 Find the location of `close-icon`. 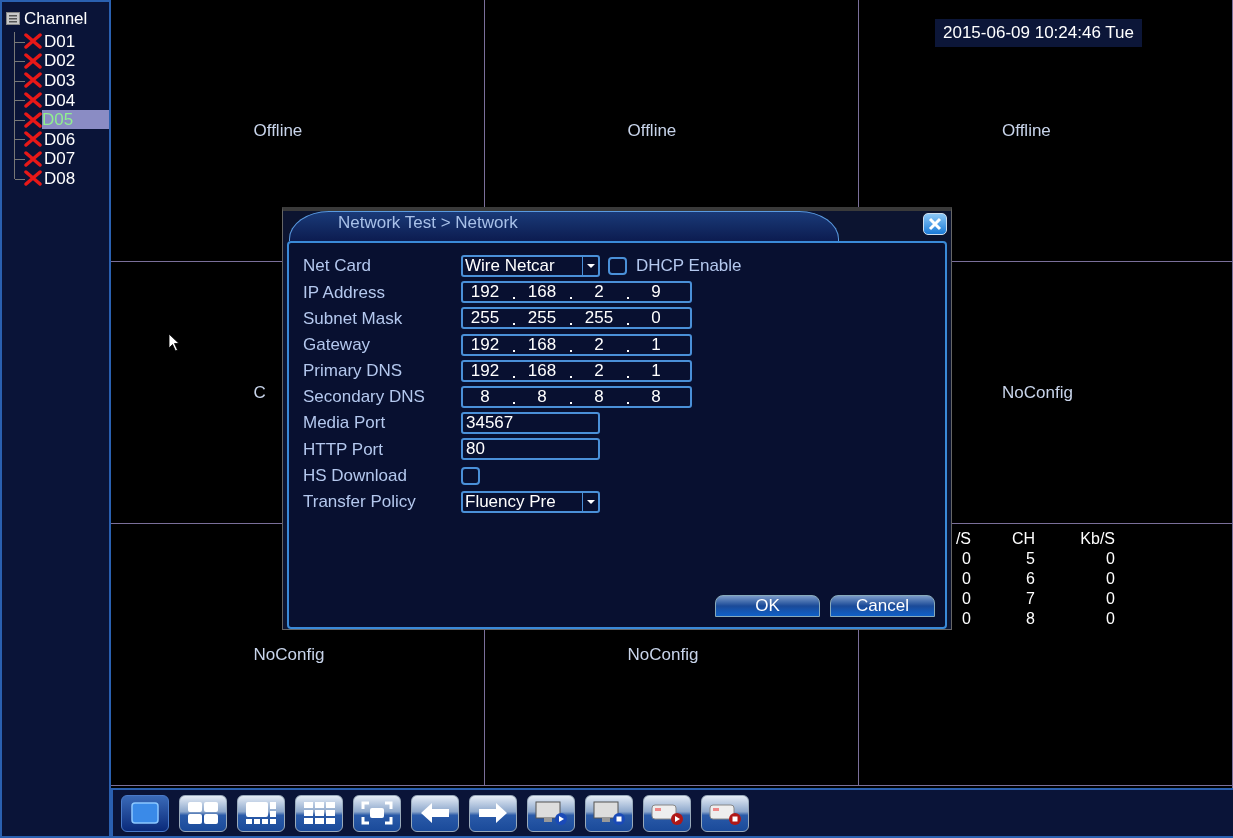

close-icon is located at coordinates (935, 224).